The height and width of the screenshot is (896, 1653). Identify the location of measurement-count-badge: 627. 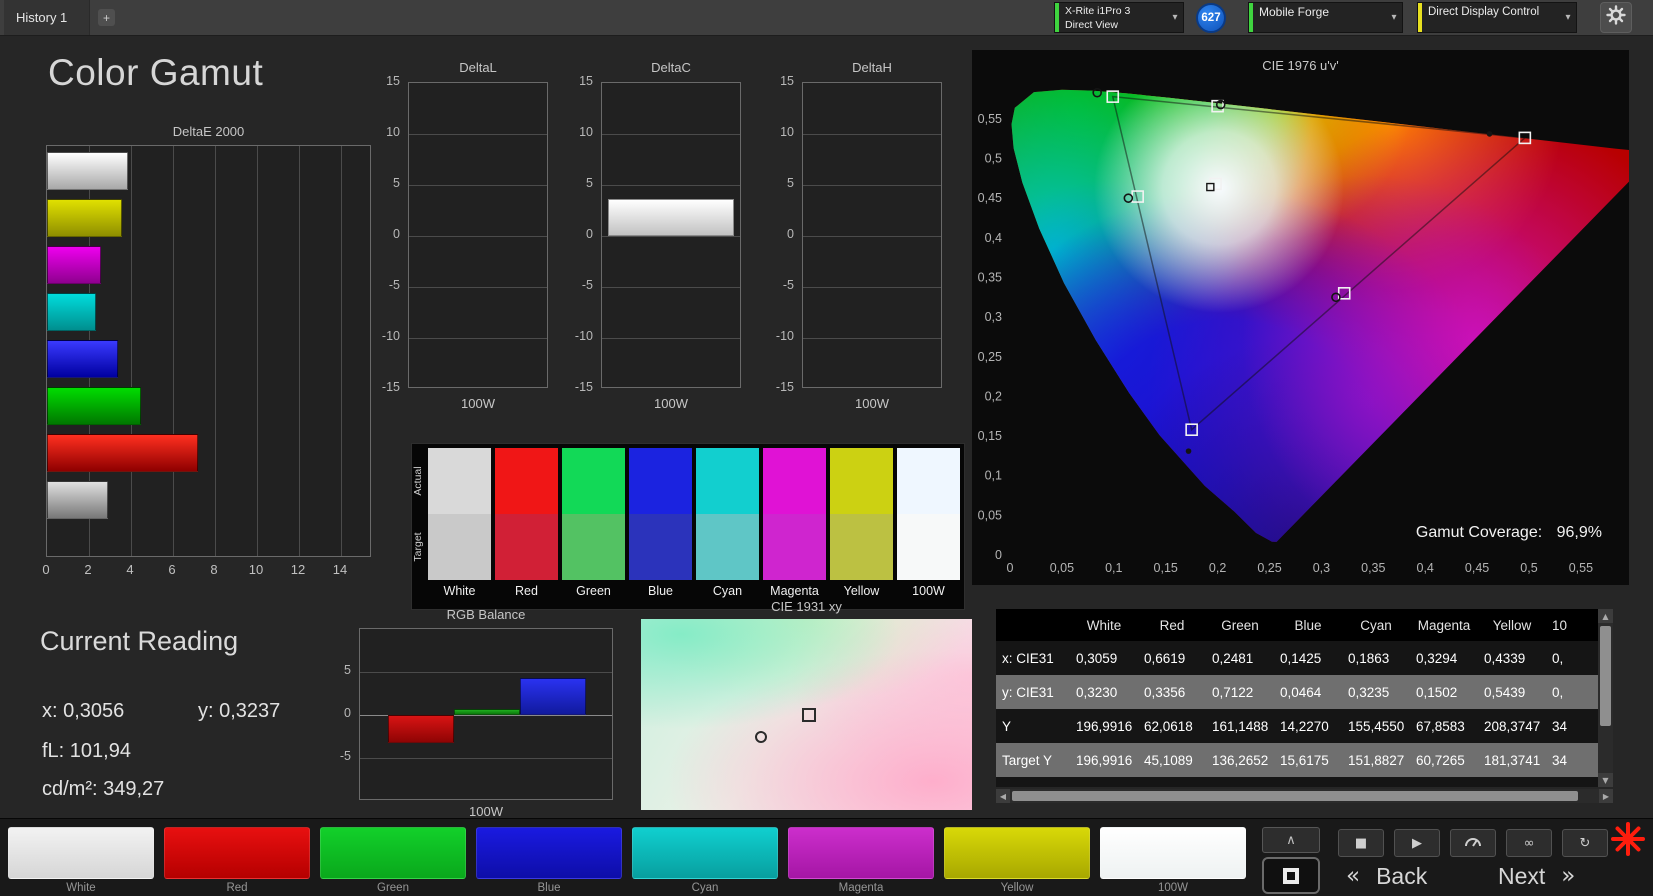
(1211, 18).